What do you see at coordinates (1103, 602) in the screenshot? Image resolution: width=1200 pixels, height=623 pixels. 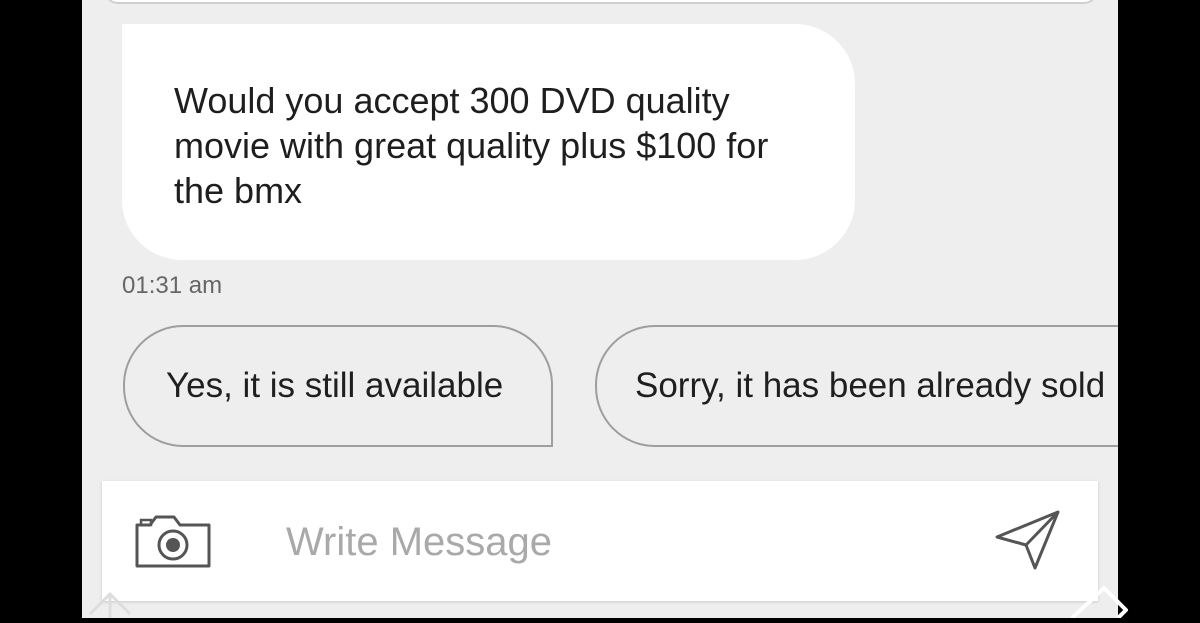 I see `edit-icon` at bounding box center [1103, 602].